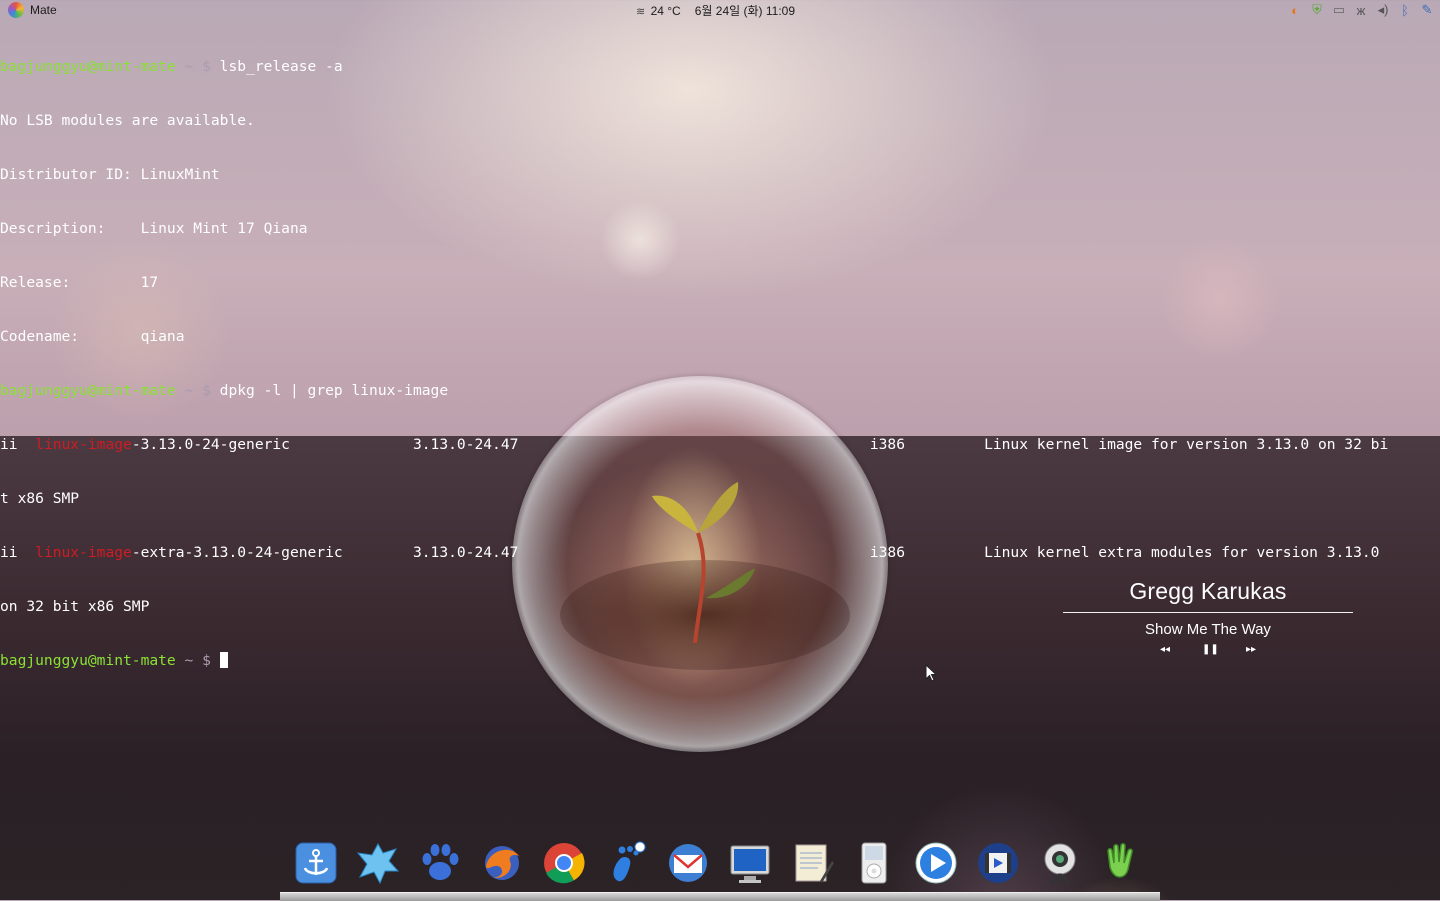 The width and height of the screenshot is (1440, 901). I want to click on update-manager-icon: ◐, so click(1295, 10).